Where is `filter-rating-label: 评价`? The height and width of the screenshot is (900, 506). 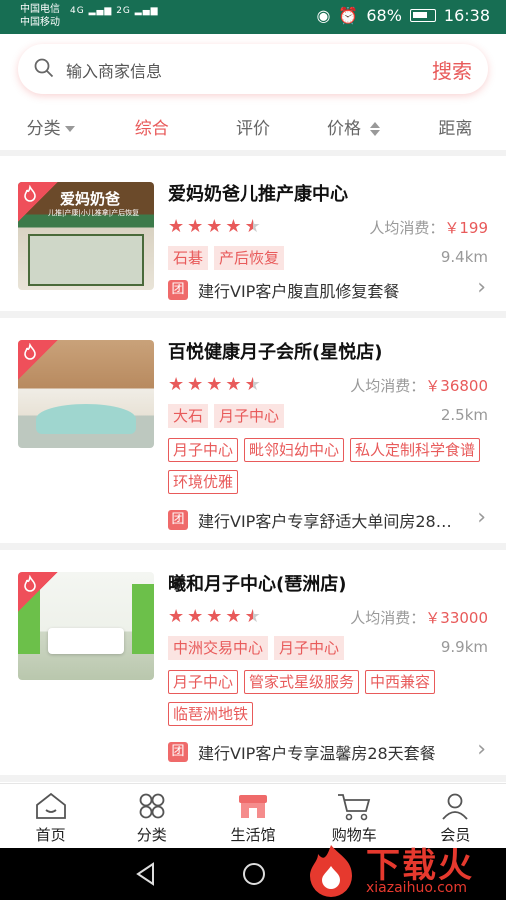
filter-rating-label: 评价 is located at coordinates (253, 128).